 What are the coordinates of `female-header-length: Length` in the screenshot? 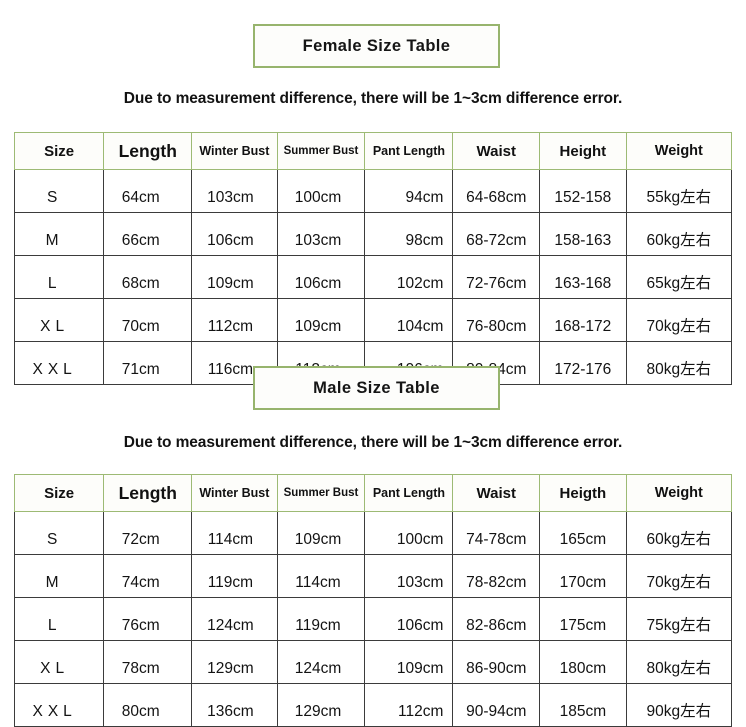 It's located at (148, 151).